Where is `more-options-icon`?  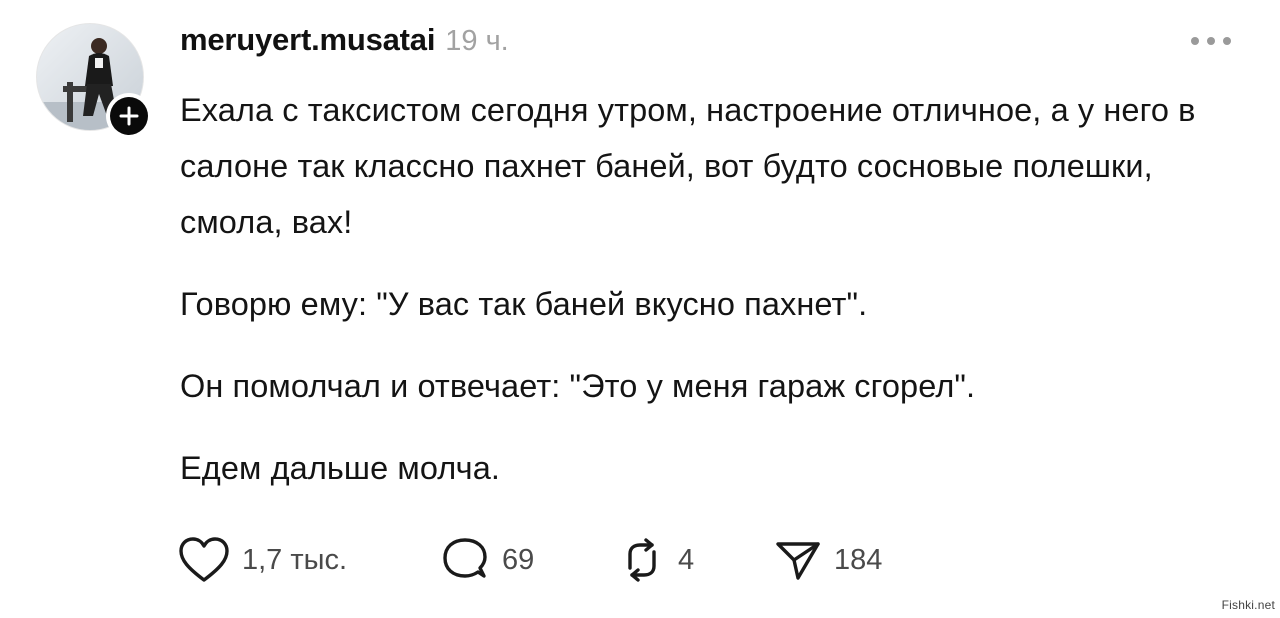 more-options-icon is located at coordinates (1211, 41).